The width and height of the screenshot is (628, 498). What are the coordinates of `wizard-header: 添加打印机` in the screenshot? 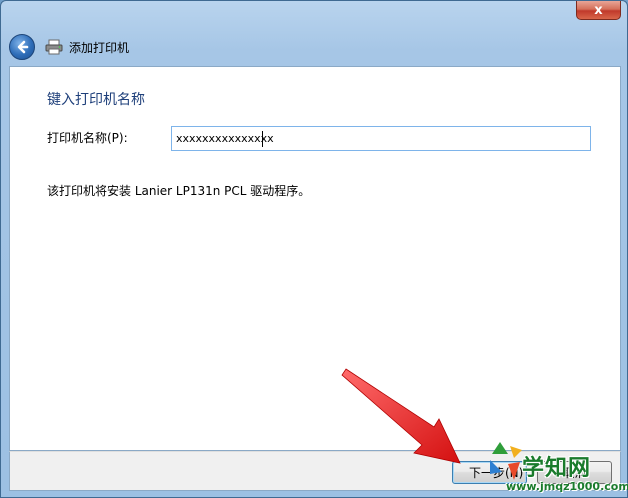 It's located at (314, 47).